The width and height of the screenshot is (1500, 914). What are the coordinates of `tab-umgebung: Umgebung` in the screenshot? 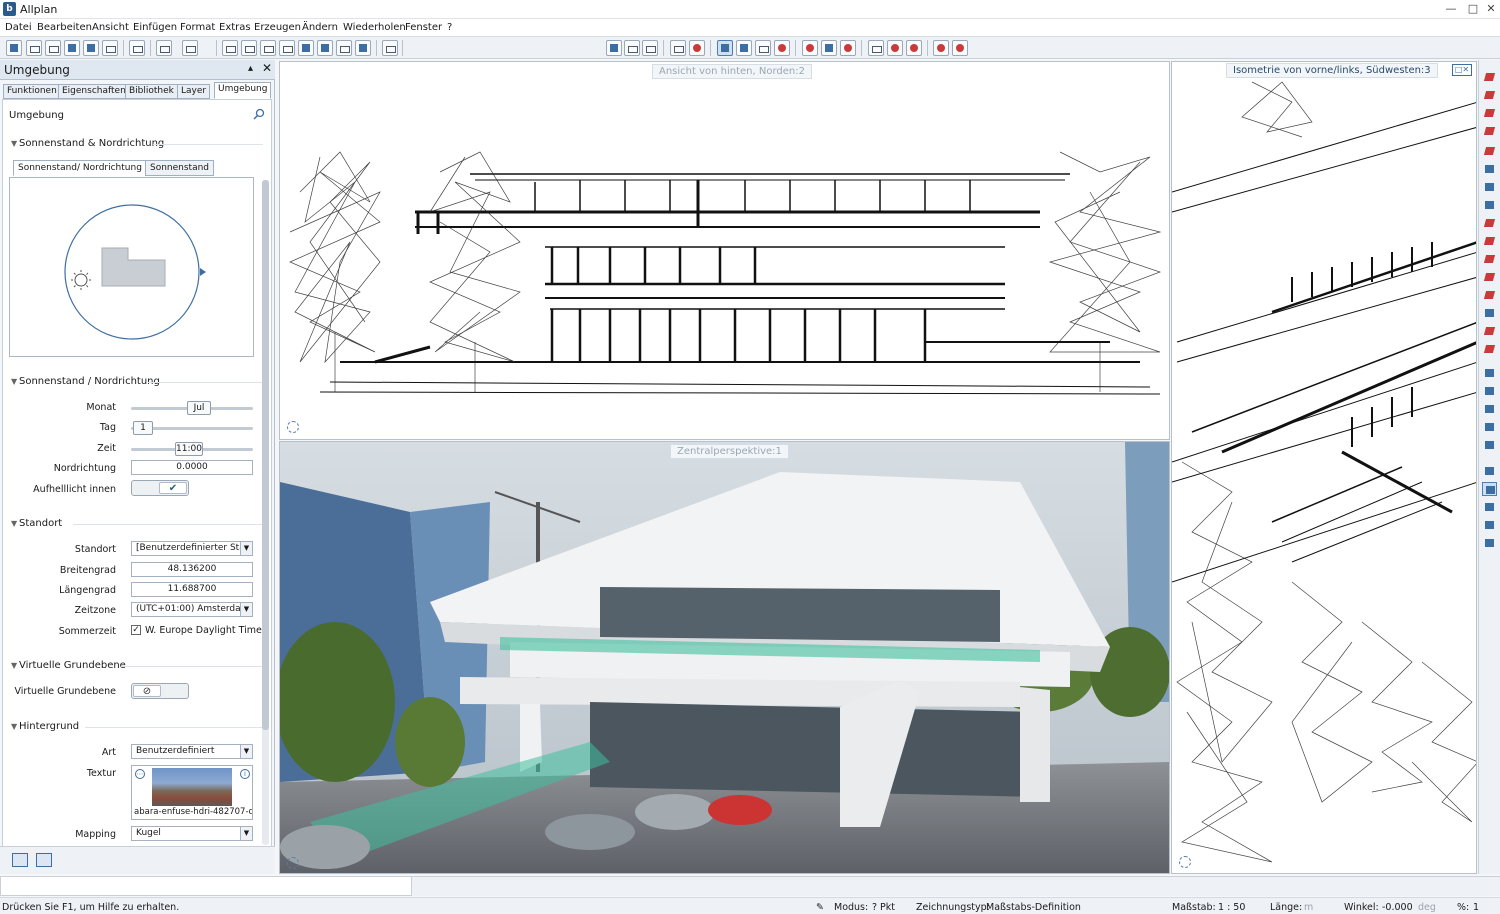 It's located at (243, 90).